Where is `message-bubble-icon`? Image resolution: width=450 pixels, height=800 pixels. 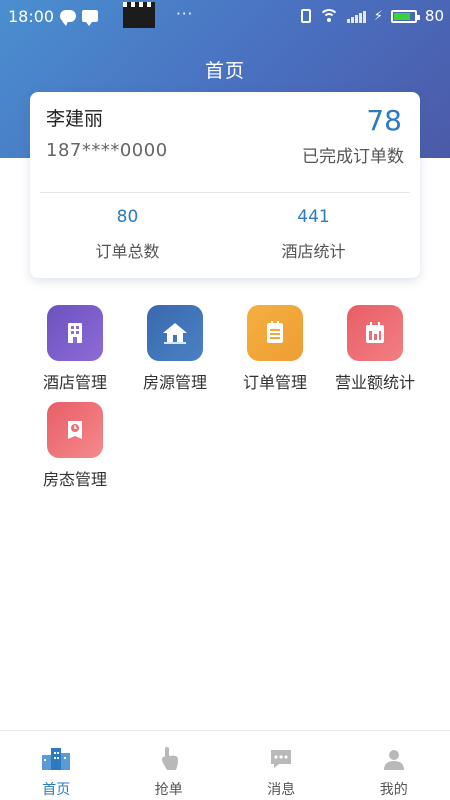
message-bubble-icon is located at coordinates (281, 758).